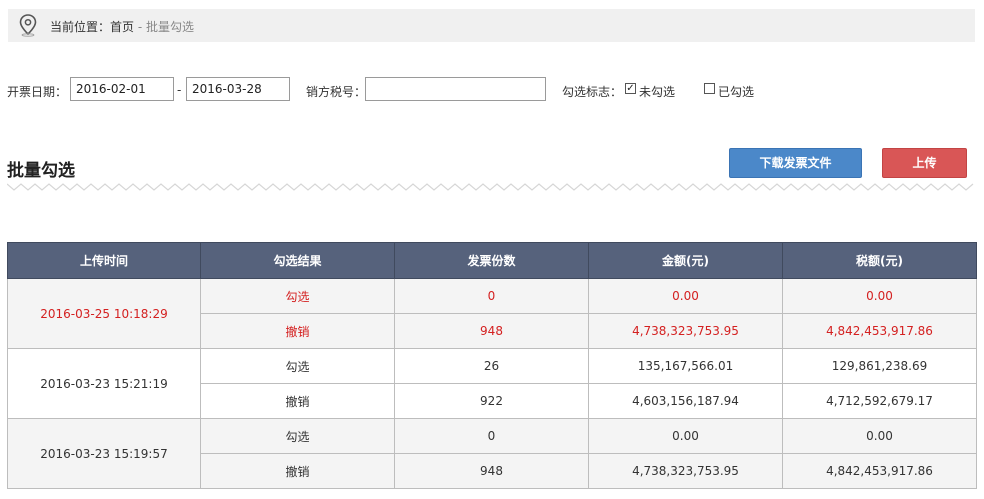  I want to click on date-to-input, so click(238, 89).